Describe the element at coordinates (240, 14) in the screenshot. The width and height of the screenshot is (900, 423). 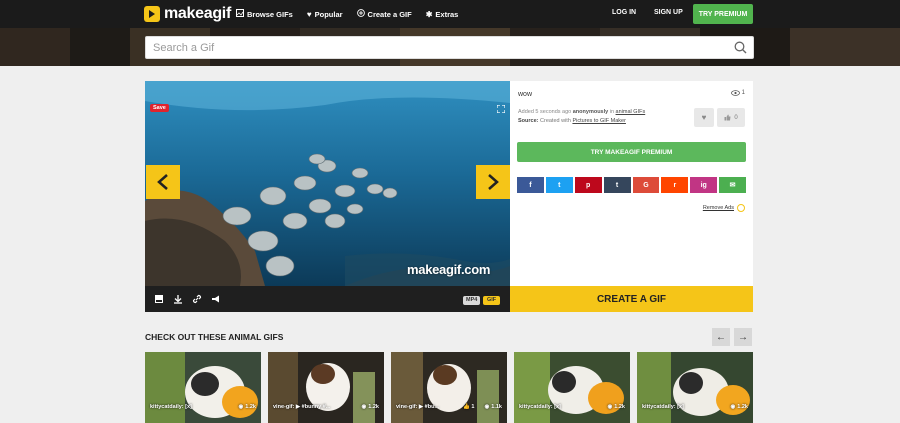
I see `image-icon` at that location.